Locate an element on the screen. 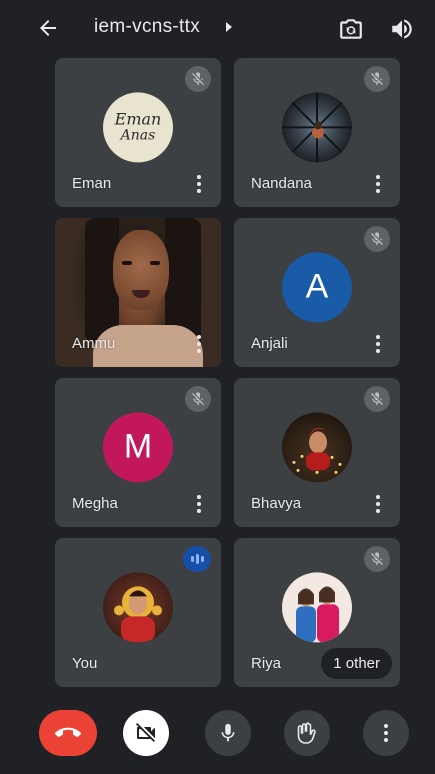  participant-name: Anjali is located at coordinates (269, 343).